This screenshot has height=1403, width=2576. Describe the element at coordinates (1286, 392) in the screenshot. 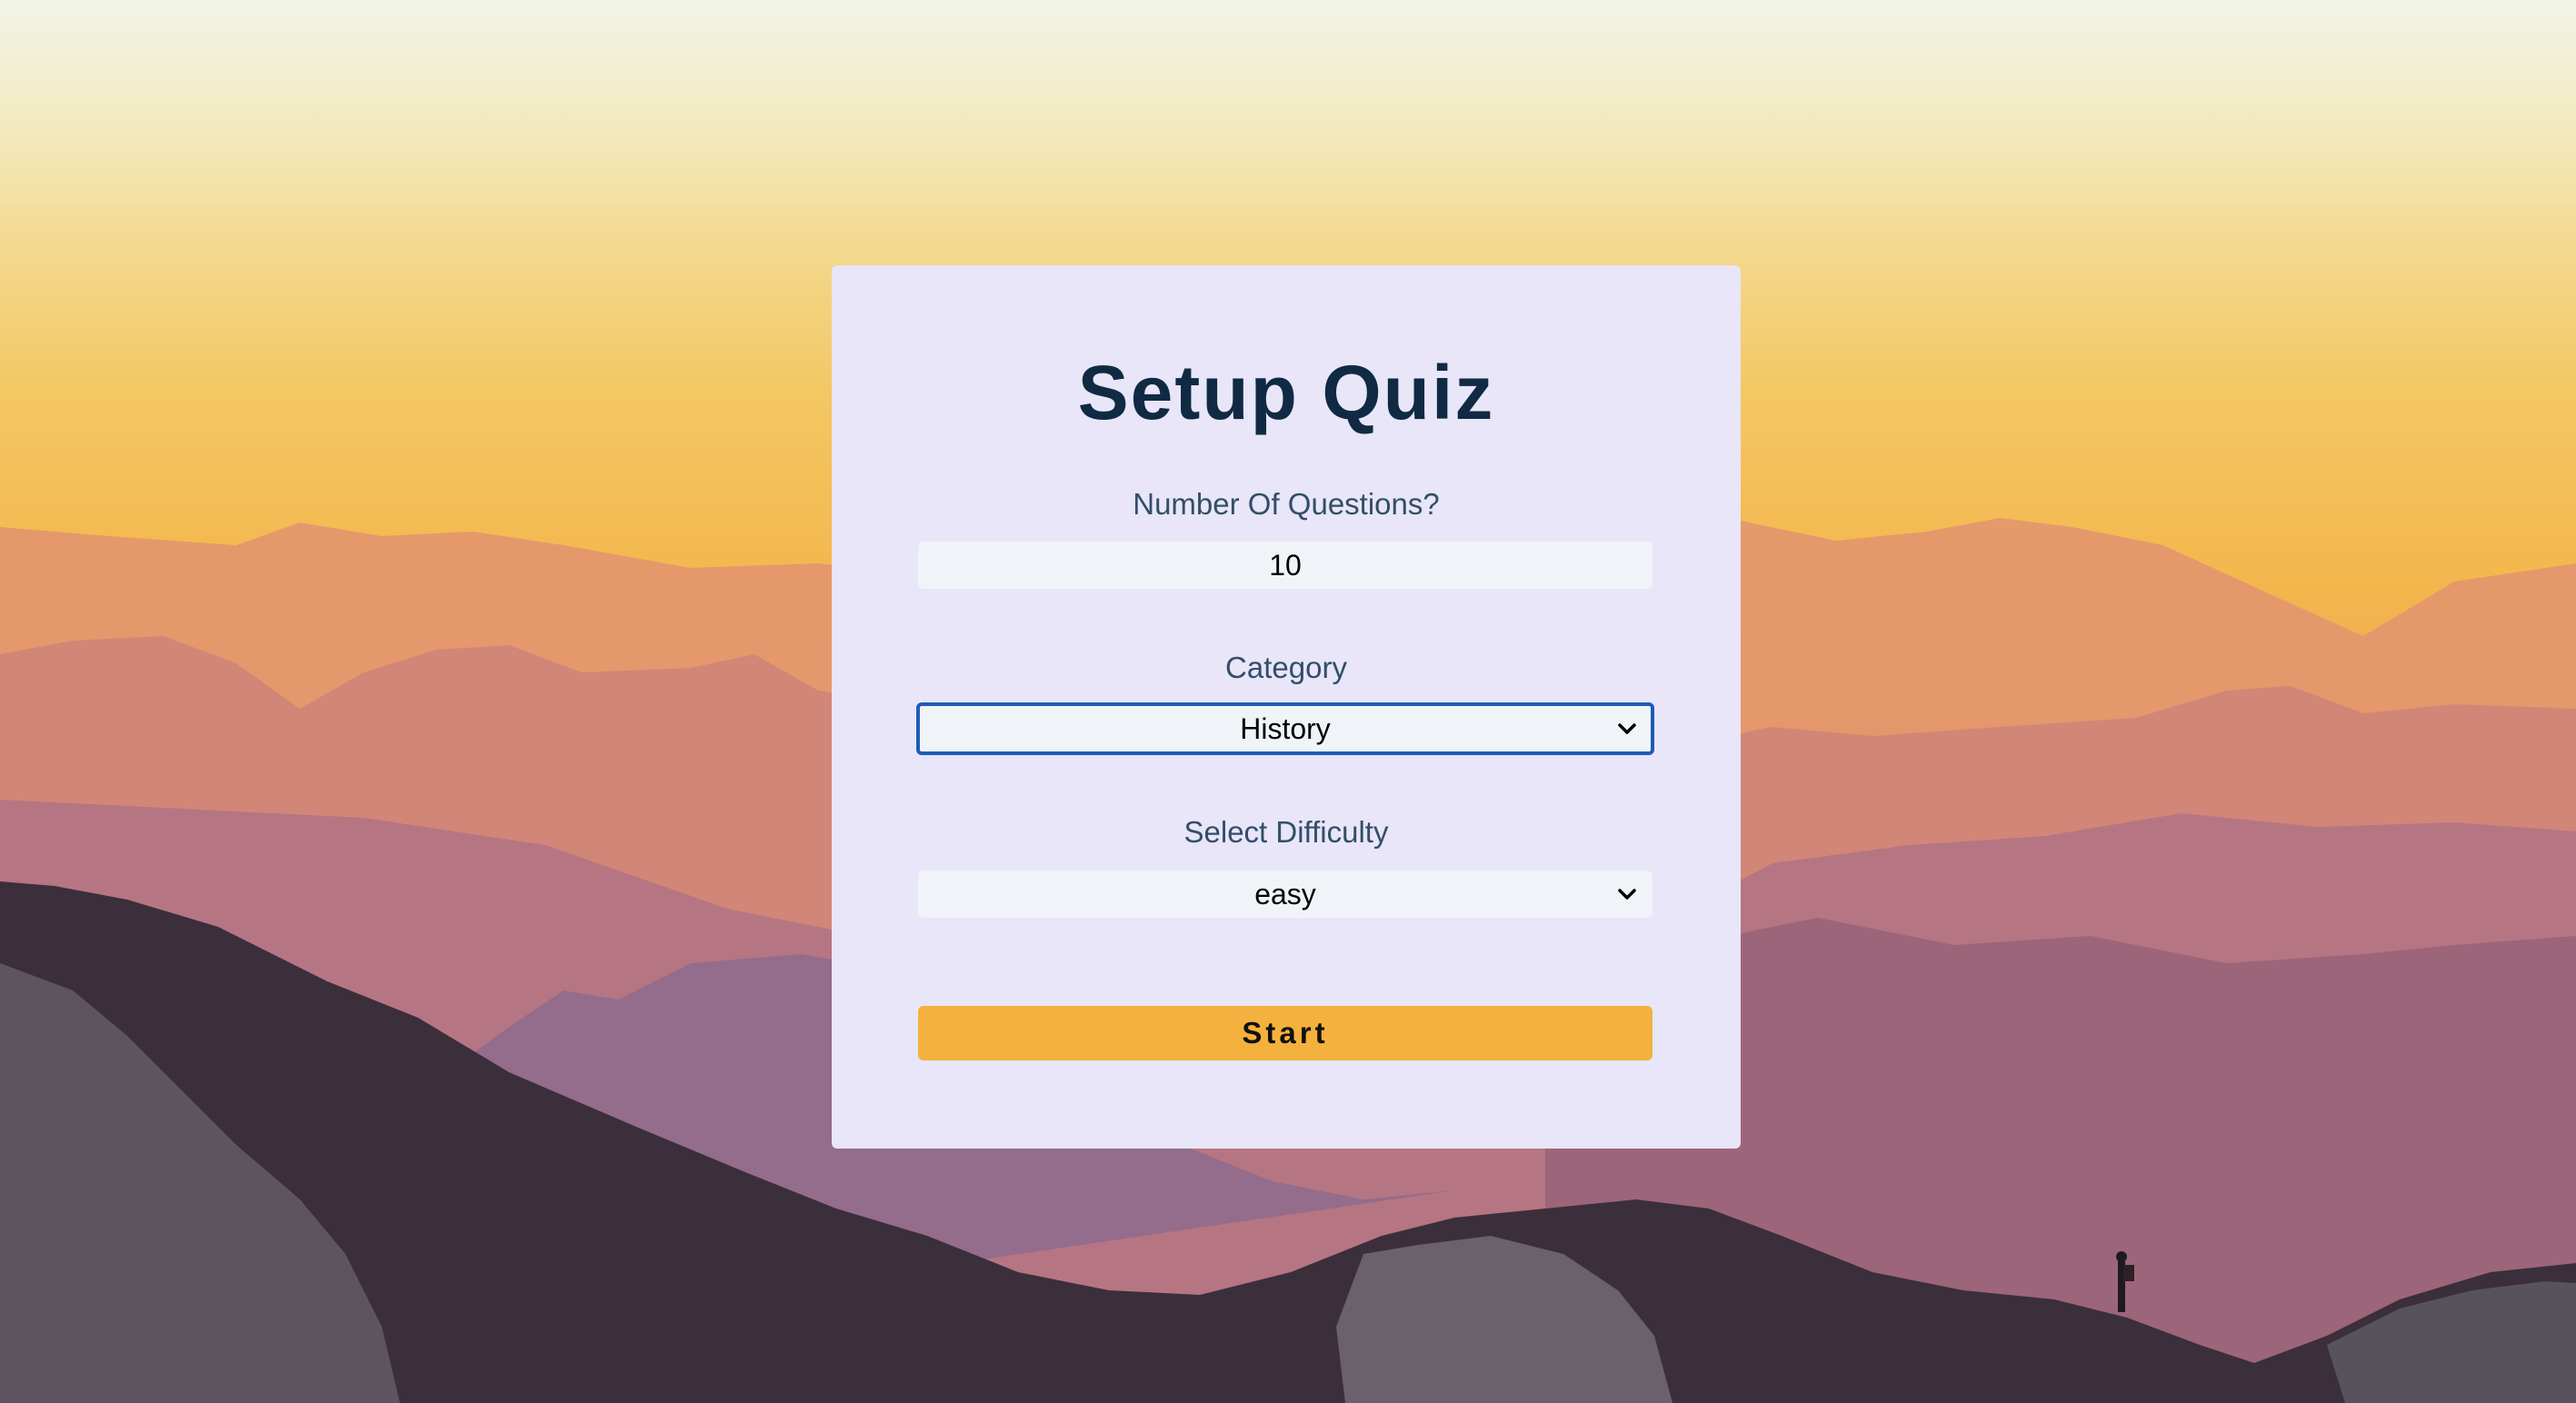

I see `page-title: Setup Quiz` at that location.